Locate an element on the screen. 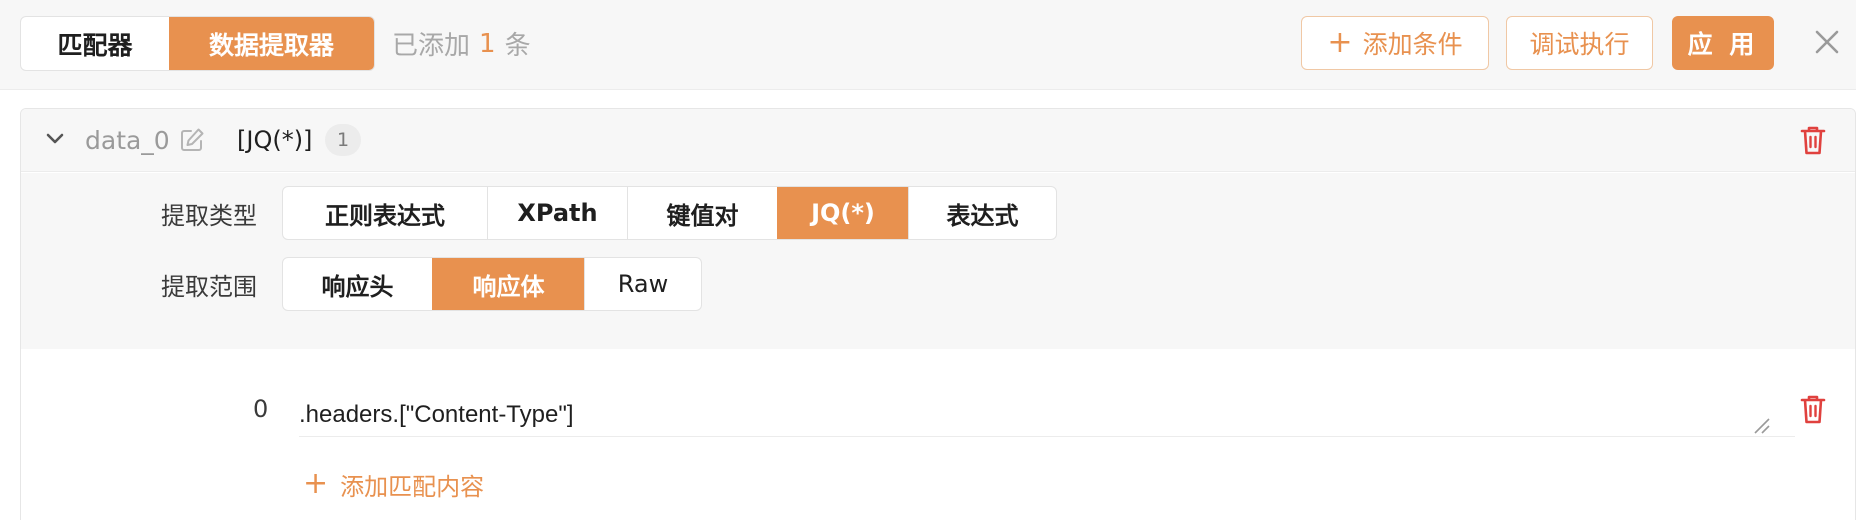 The image size is (1856, 520). extractor-type-tag: [JQ(*)] is located at coordinates (275, 140).